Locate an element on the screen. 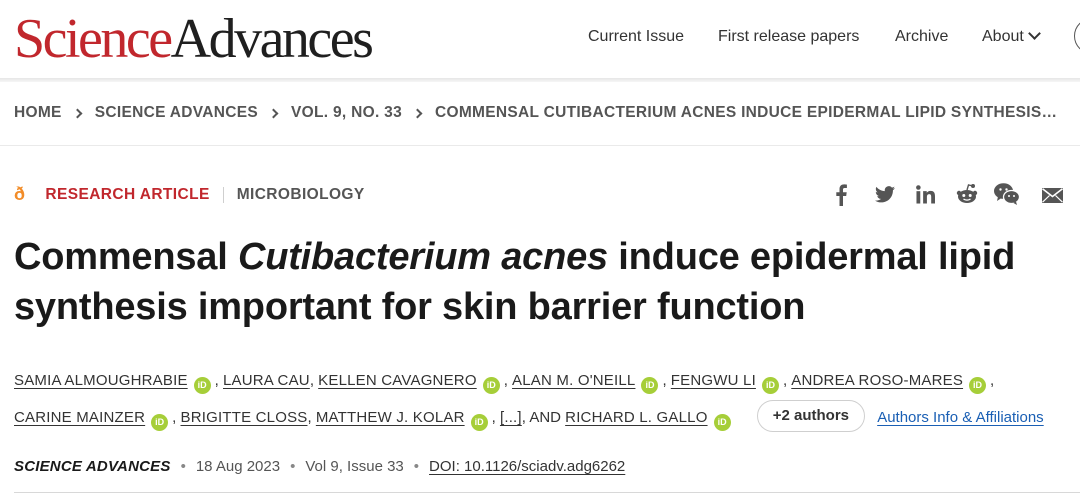 The height and width of the screenshot is (496, 1080). nav-first-release-papers: First release papers is located at coordinates (788, 37).